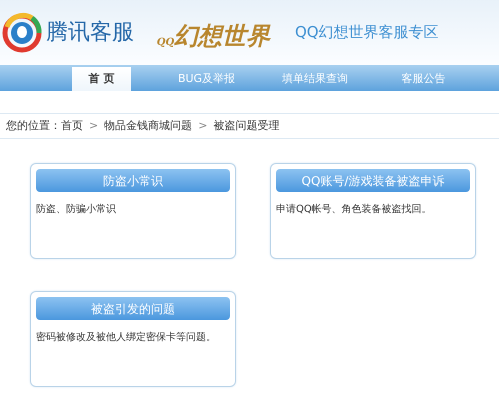  Describe the element at coordinates (148, 126) in the screenshot. I see `breadcrumb-link: 物品金钱商城问题` at that location.